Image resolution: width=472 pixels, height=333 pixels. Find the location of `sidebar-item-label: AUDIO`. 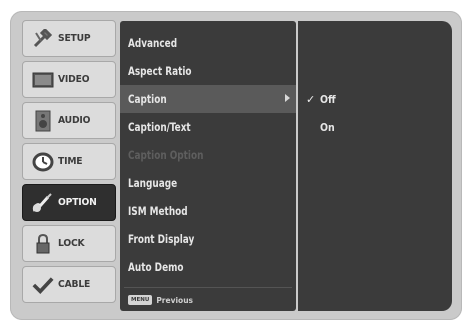

sidebar-item-label: AUDIO is located at coordinates (74, 120).